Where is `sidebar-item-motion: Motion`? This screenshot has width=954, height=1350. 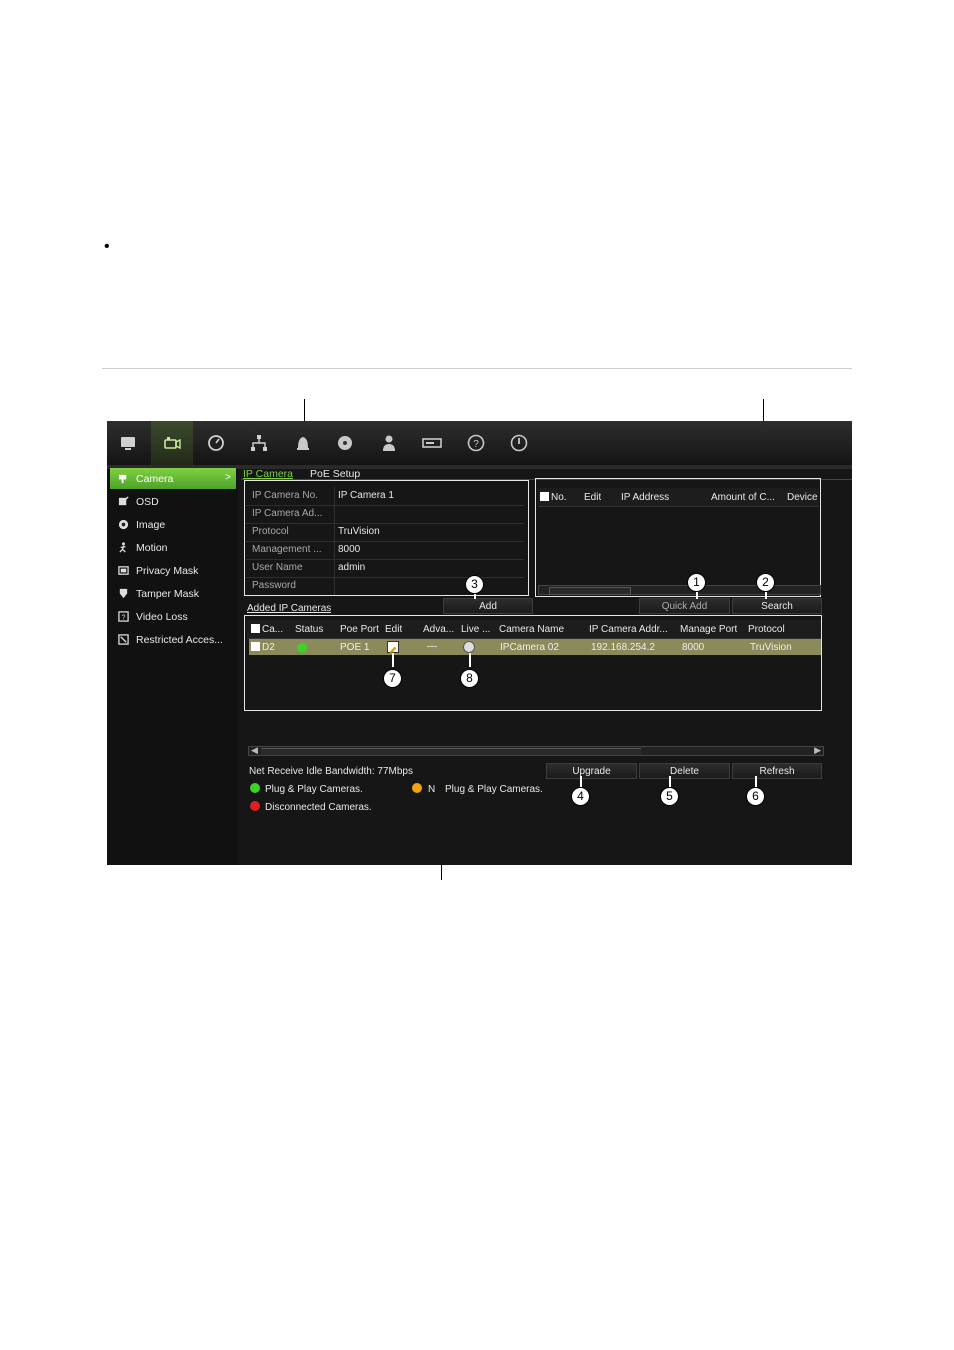
sidebar-item-motion: Motion is located at coordinates (173, 547).